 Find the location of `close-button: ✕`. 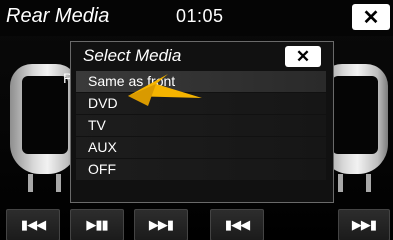

close-button: ✕ is located at coordinates (371, 17).